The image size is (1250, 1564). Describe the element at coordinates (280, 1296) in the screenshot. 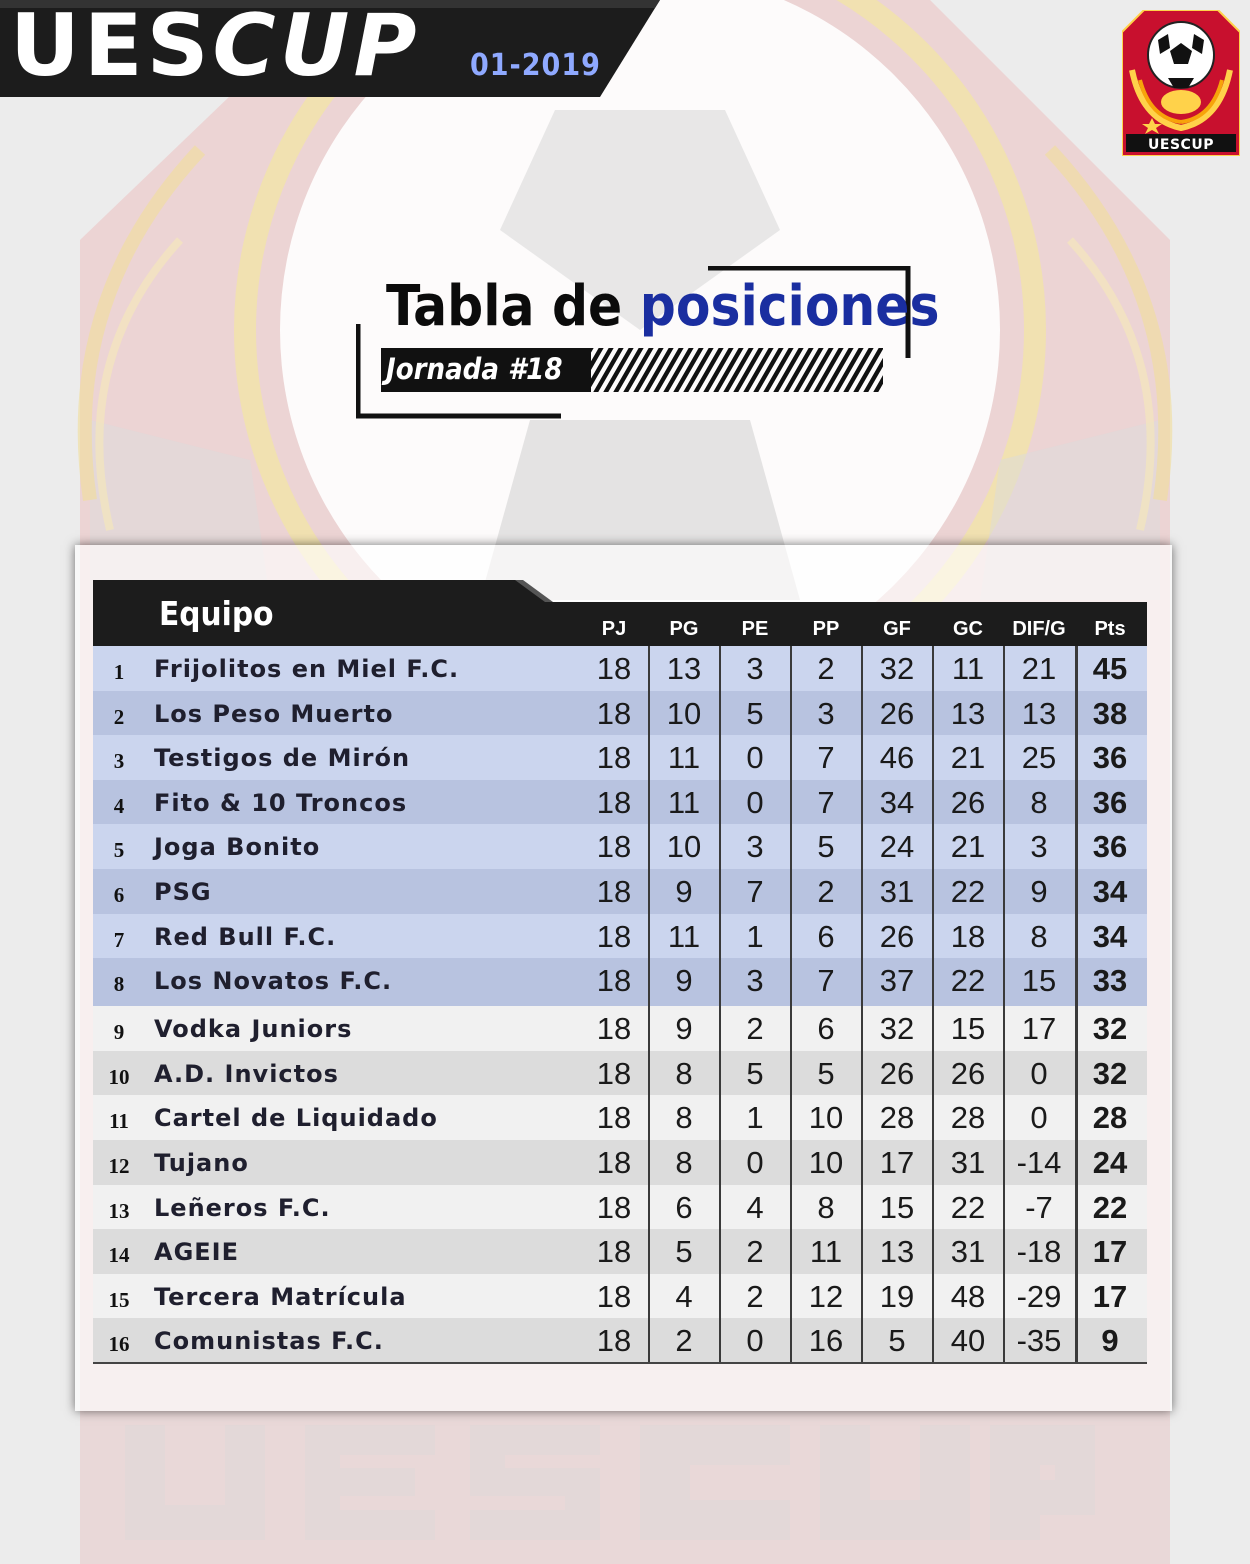

I see `team-cell: Tercera Matrícula` at that location.